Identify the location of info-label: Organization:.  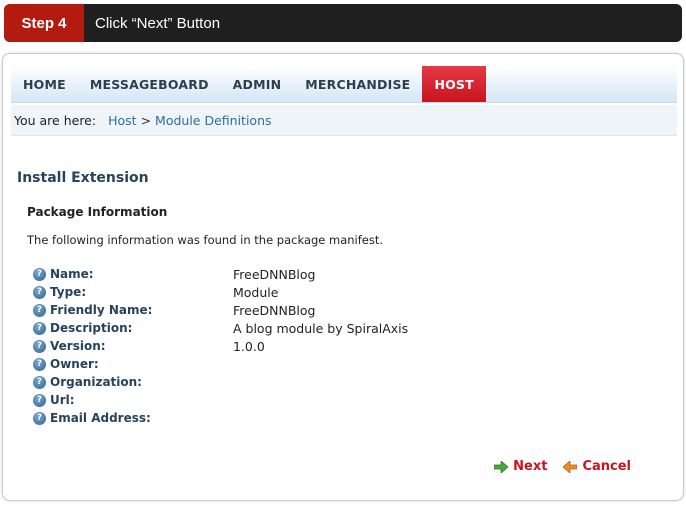
(96, 382).